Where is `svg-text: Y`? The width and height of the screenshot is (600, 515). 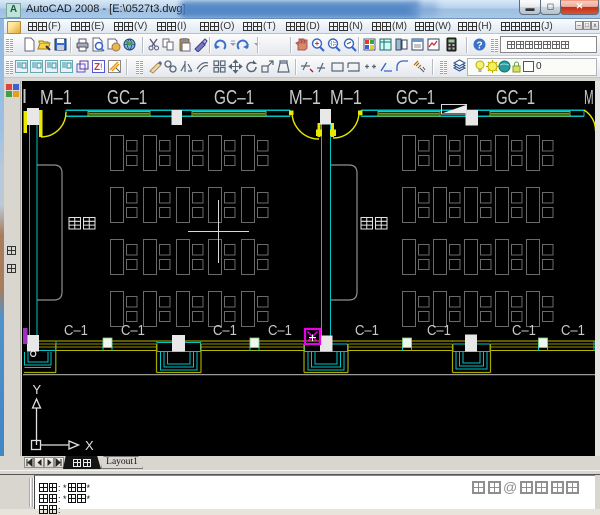
svg-text: Y is located at coordinates (37, 389).